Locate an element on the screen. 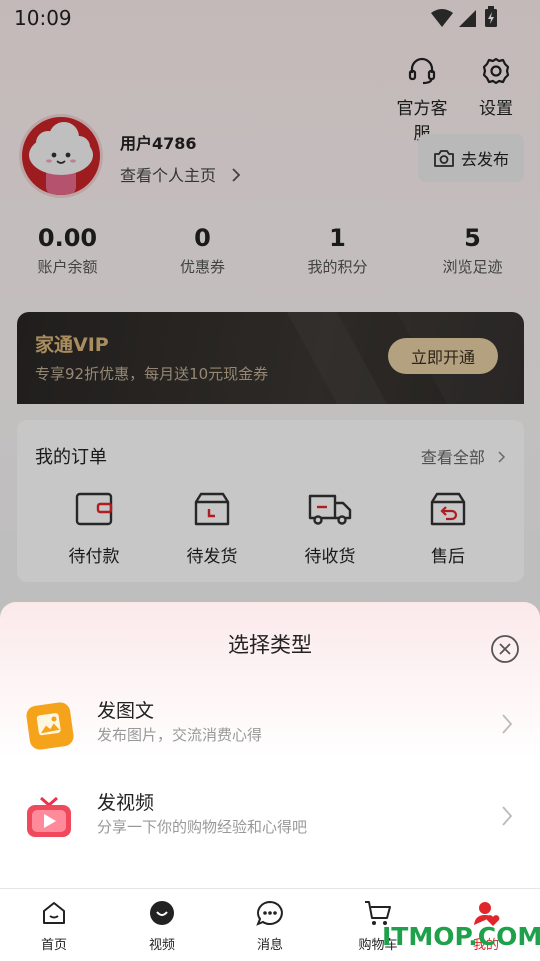 This screenshot has width=540, height=961. tab-home: 首页 is located at coordinates (54, 925).